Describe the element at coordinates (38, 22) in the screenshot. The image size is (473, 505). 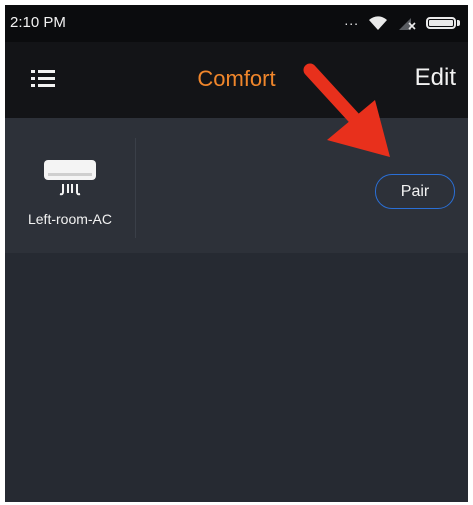
I see `status-time: 2:10 PM` at that location.